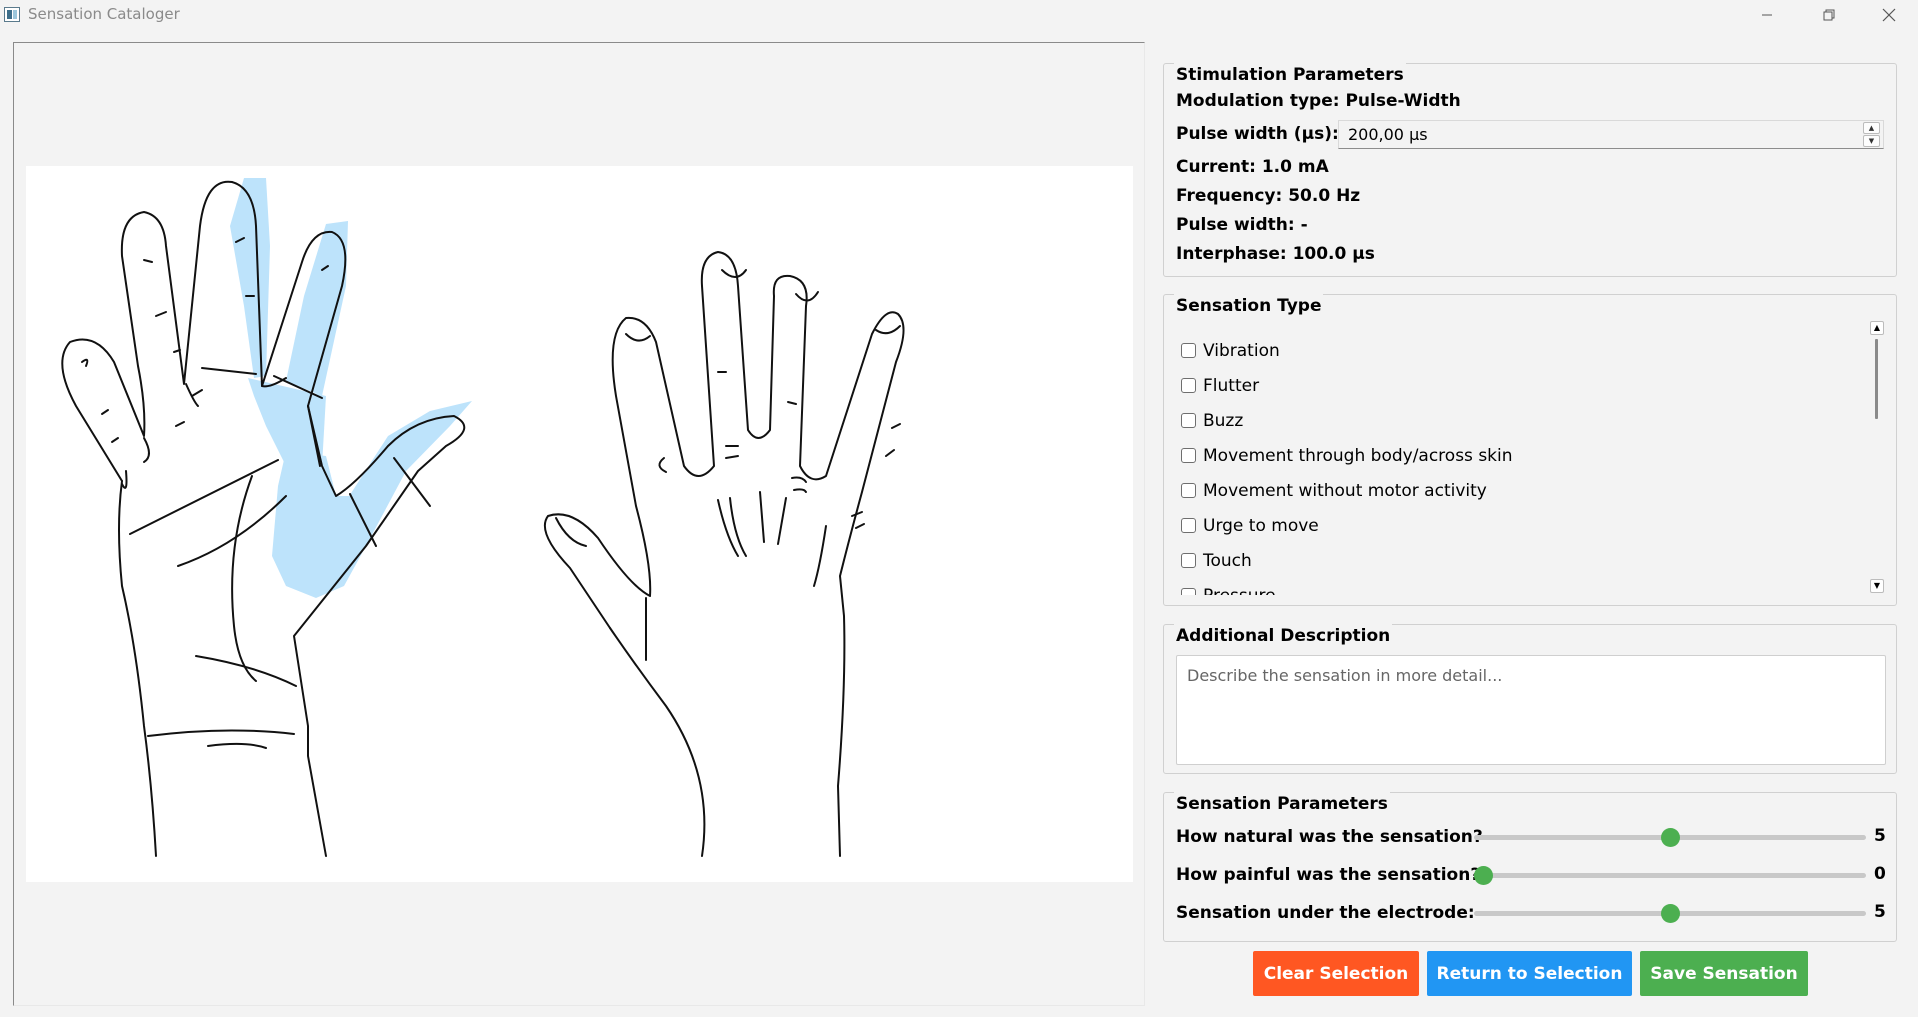 Image resolution: width=1918 pixels, height=1017 pixels. I want to click on additional-description-title: Additional Description, so click(1283, 636).